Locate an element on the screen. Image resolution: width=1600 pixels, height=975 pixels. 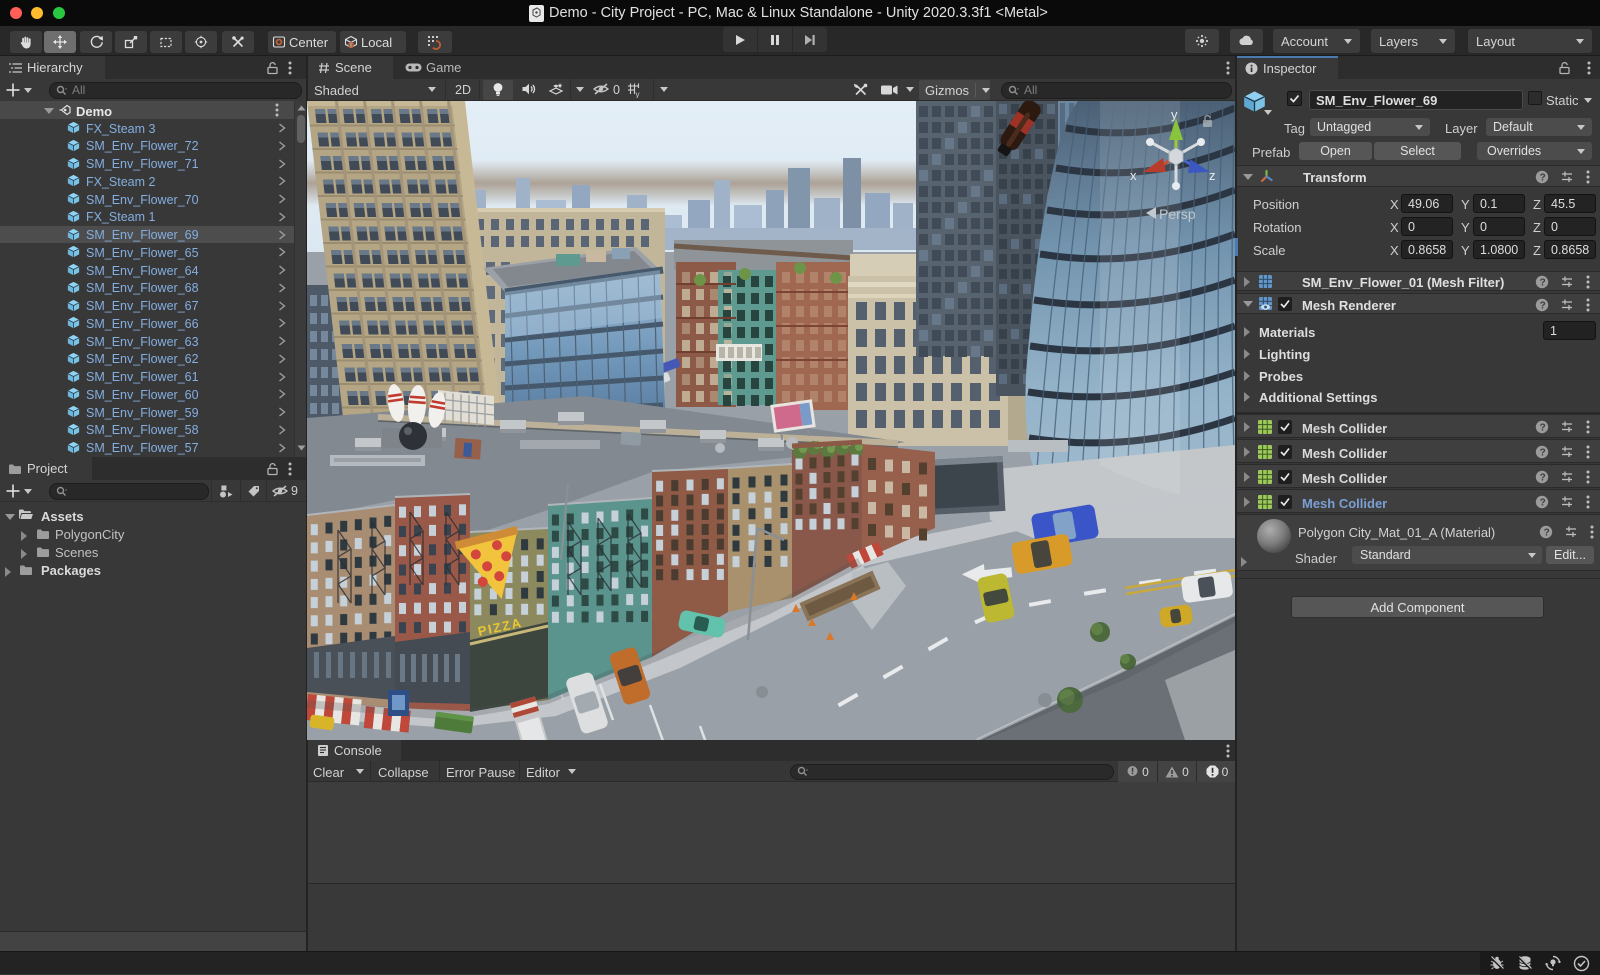
svg-text: z is located at coordinates (1212, 175).